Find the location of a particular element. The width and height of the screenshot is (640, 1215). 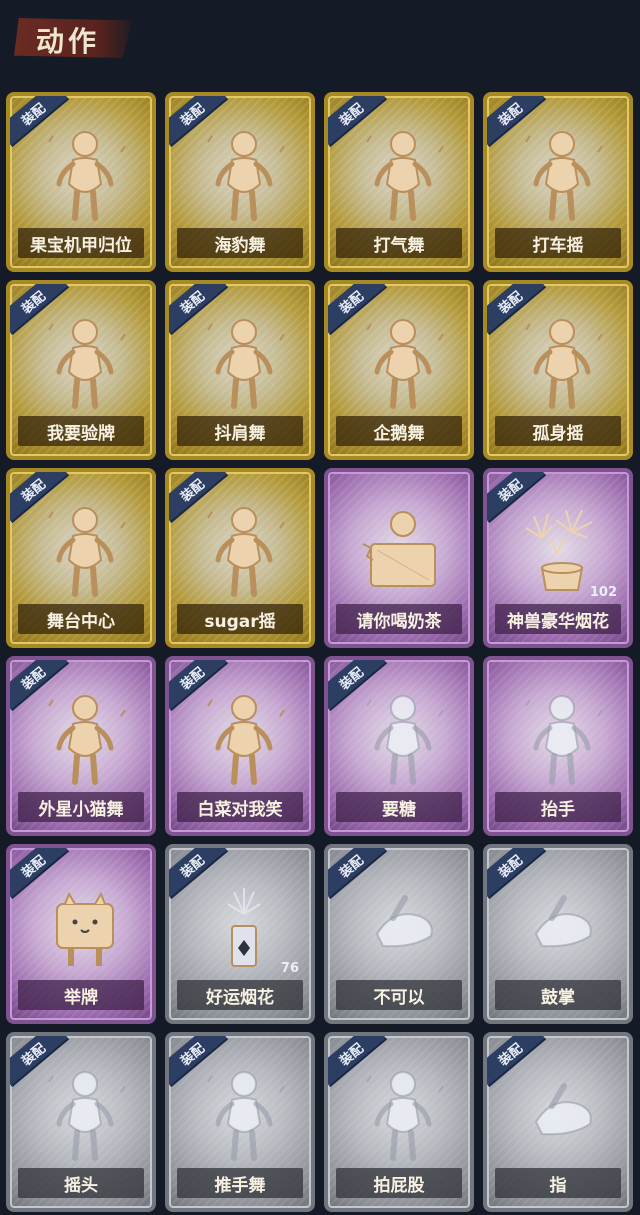

dancer-center-icon is located at coordinates (85, 548).